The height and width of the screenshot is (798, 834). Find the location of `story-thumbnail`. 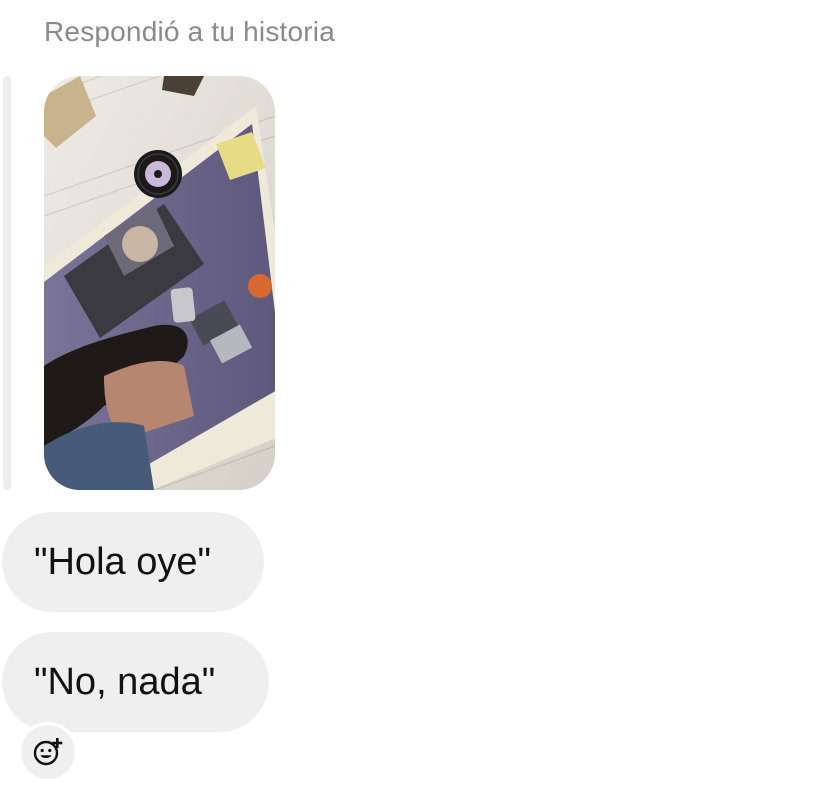

story-thumbnail is located at coordinates (159, 283).